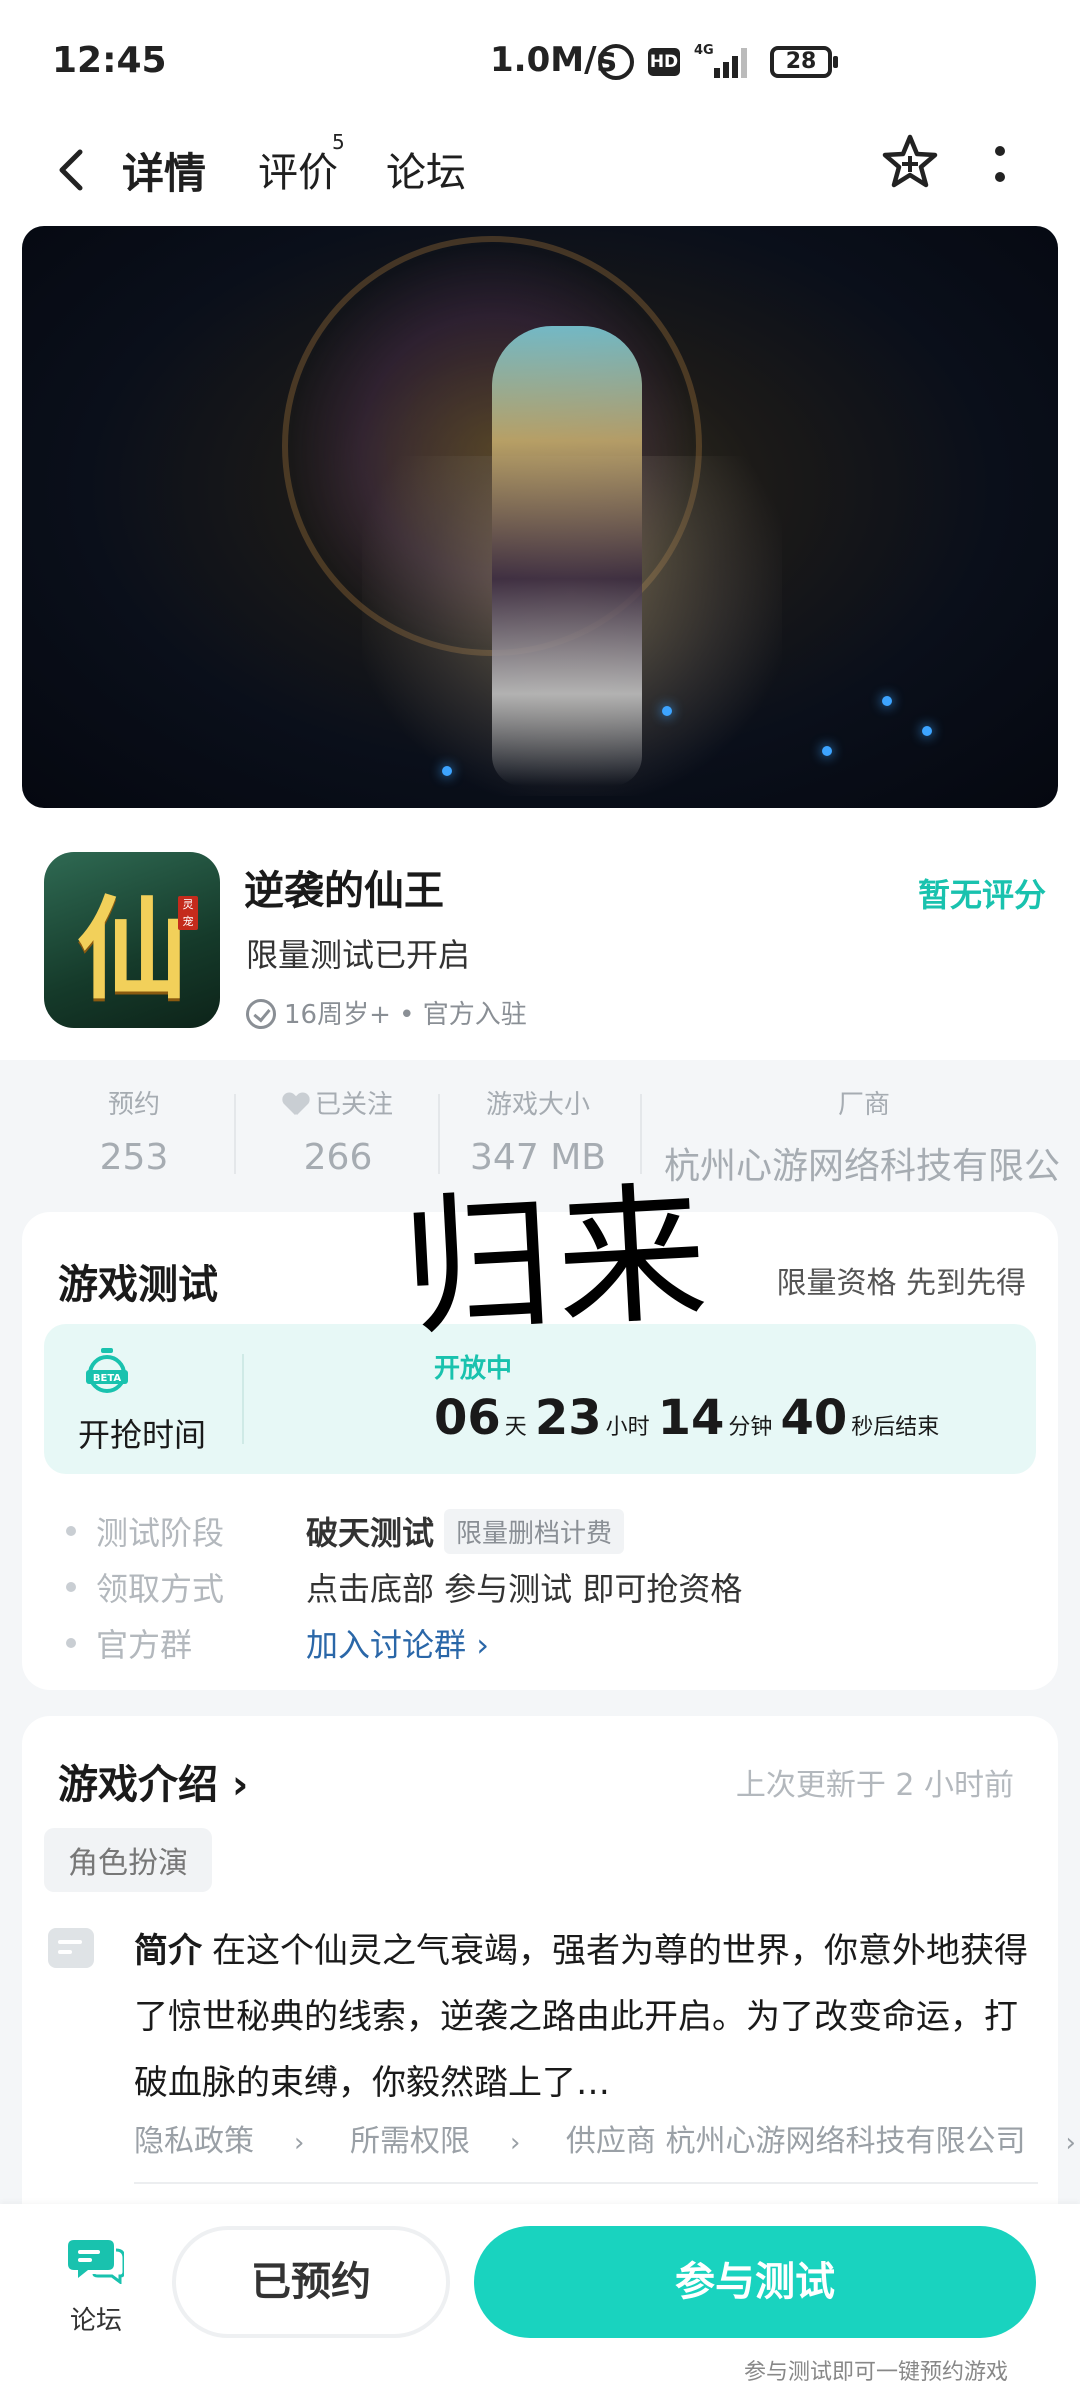  I want to click on app-subtitle: 限量测试已开启, so click(358, 955).